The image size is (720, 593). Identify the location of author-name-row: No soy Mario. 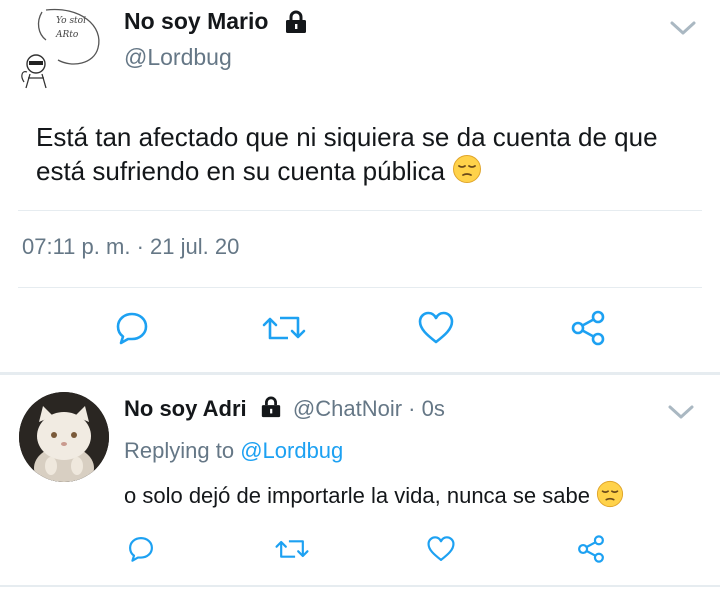
(216, 23).